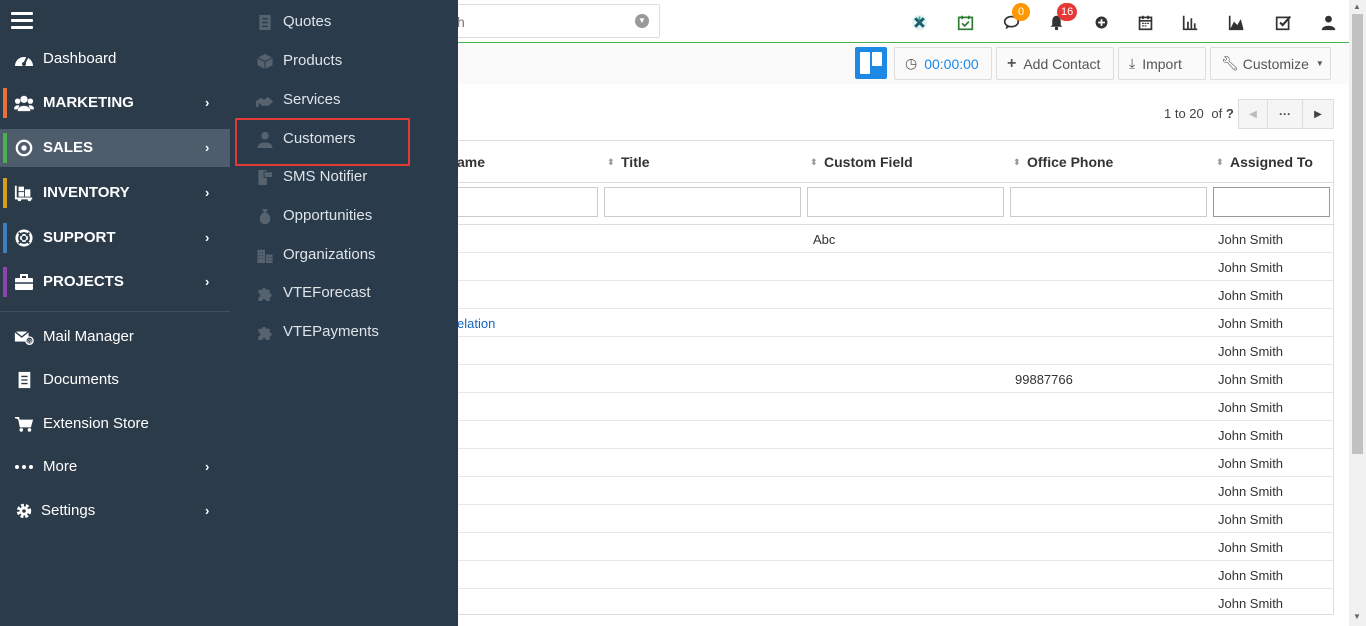 The width and height of the screenshot is (1366, 626). I want to click on column-header-name: ame, so click(471, 162).